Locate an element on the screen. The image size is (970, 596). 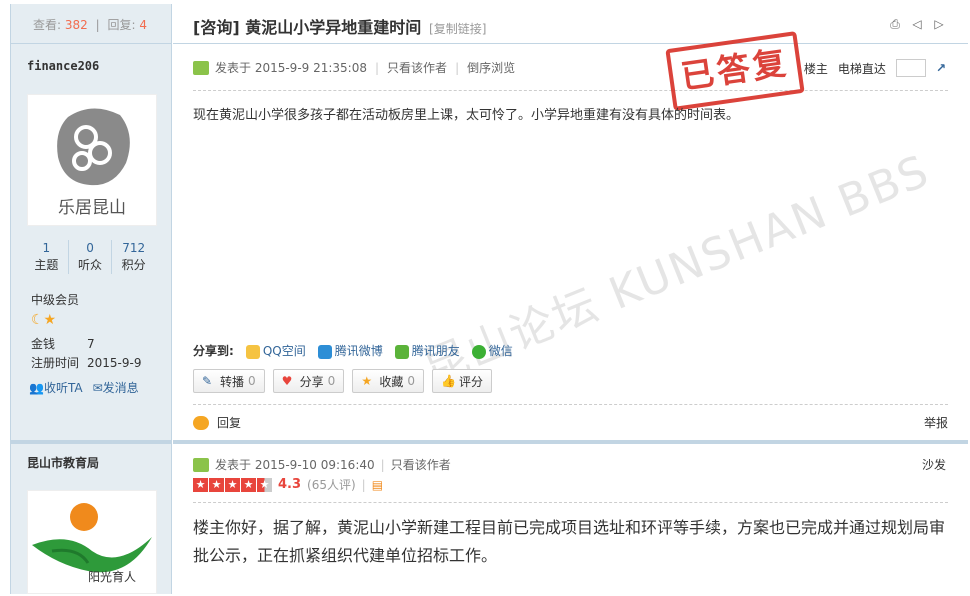
stat-points: 712 积分 is located at coordinates (133, 257).